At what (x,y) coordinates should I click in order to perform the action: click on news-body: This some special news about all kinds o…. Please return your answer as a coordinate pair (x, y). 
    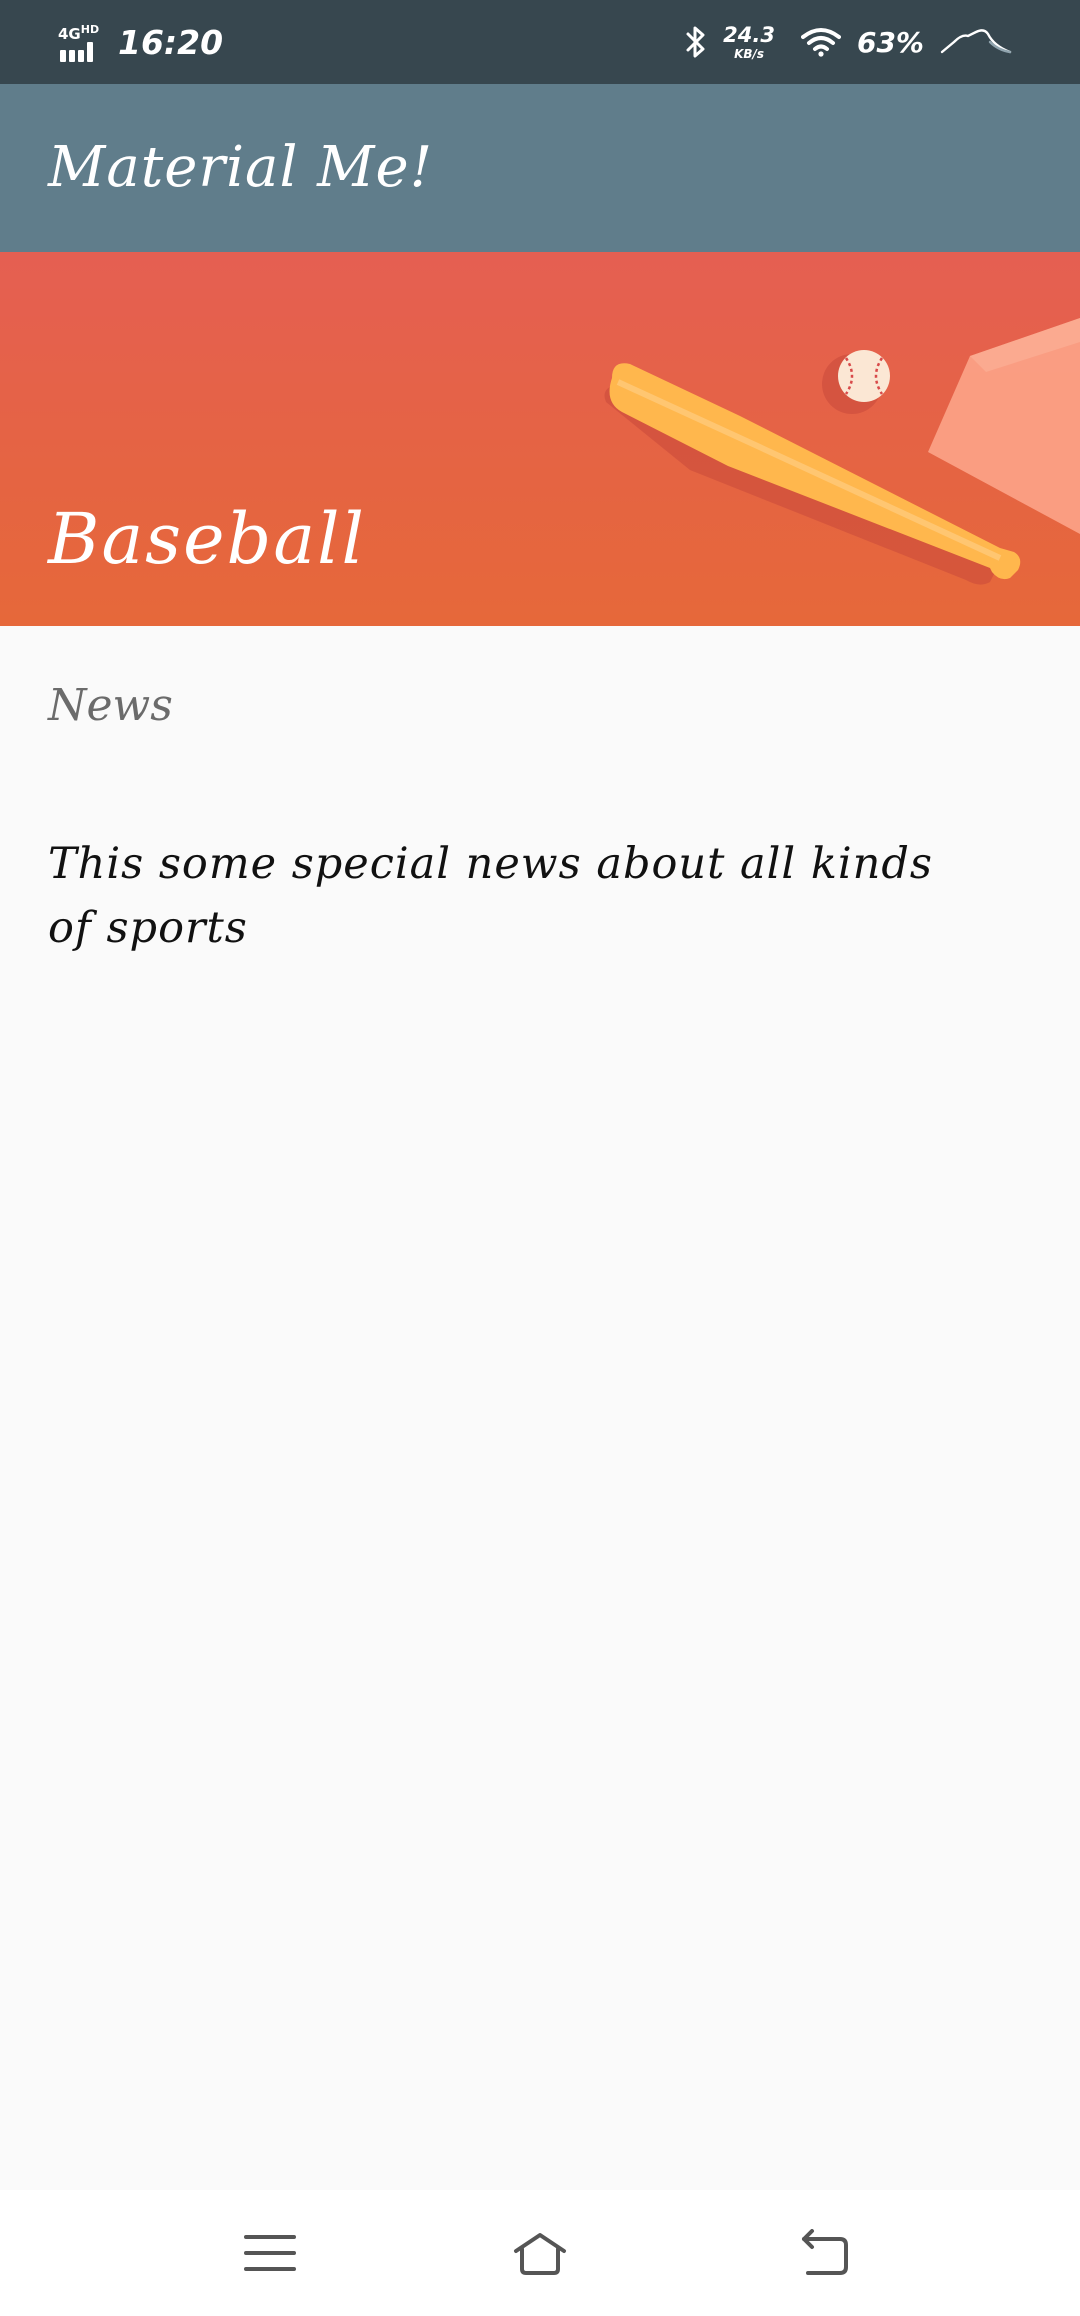
    Looking at the image, I should click on (490, 896).